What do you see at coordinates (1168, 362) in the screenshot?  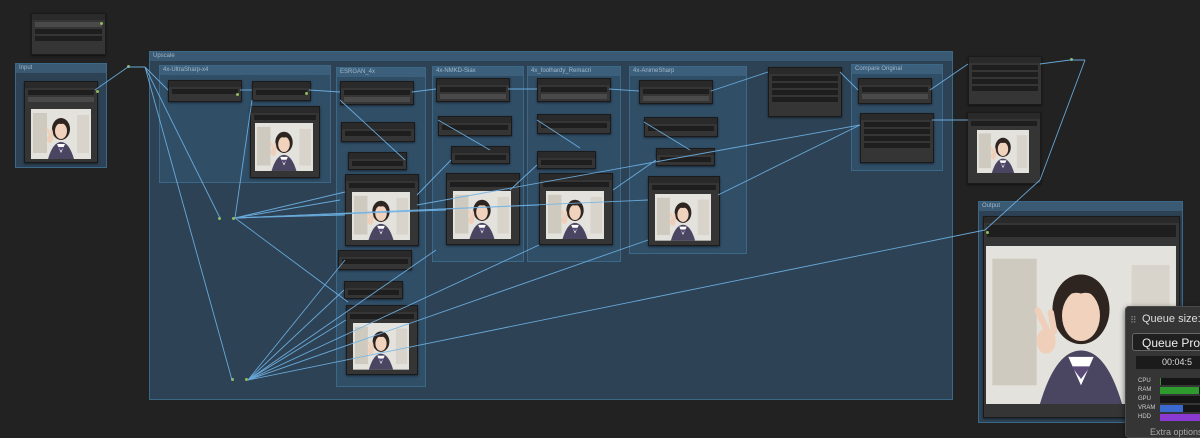 I see `elapsed-timer: 00:04:5` at bounding box center [1168, 362].